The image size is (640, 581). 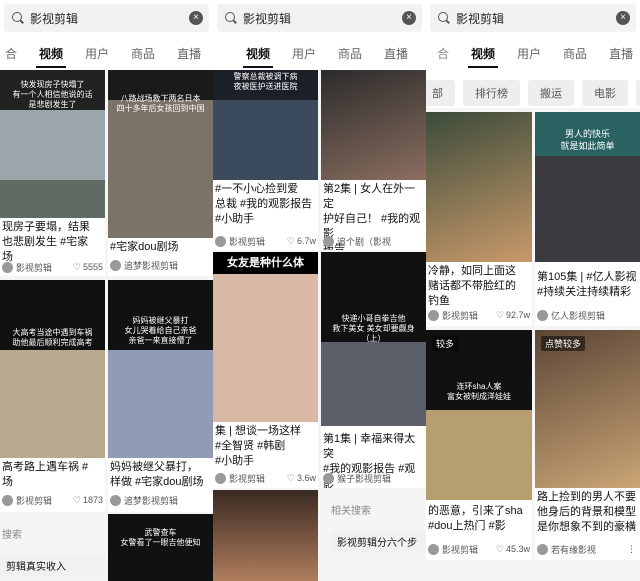 What do you see at coordinates (479, 187) in the screenshot?
I see `video-thumbnail` at bounding box center [479, 187].